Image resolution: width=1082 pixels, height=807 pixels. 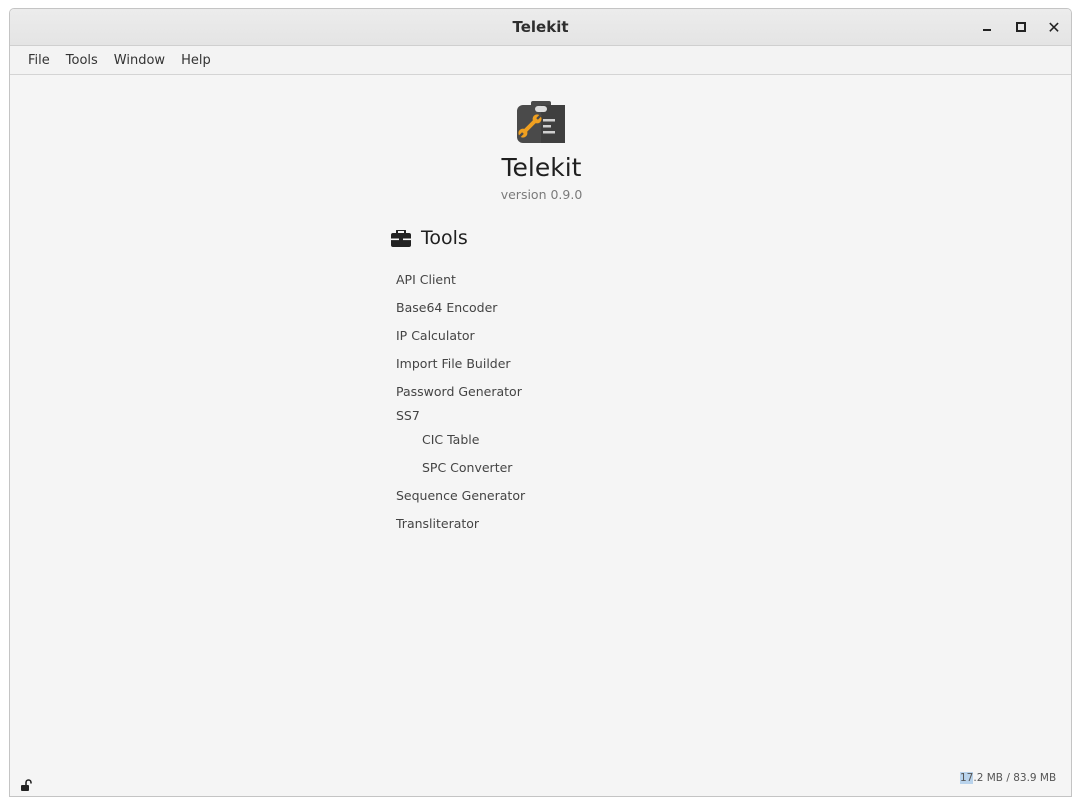 I want to click on tool-sequence-generator: Sequence Generator, so click(x=460, y=495).